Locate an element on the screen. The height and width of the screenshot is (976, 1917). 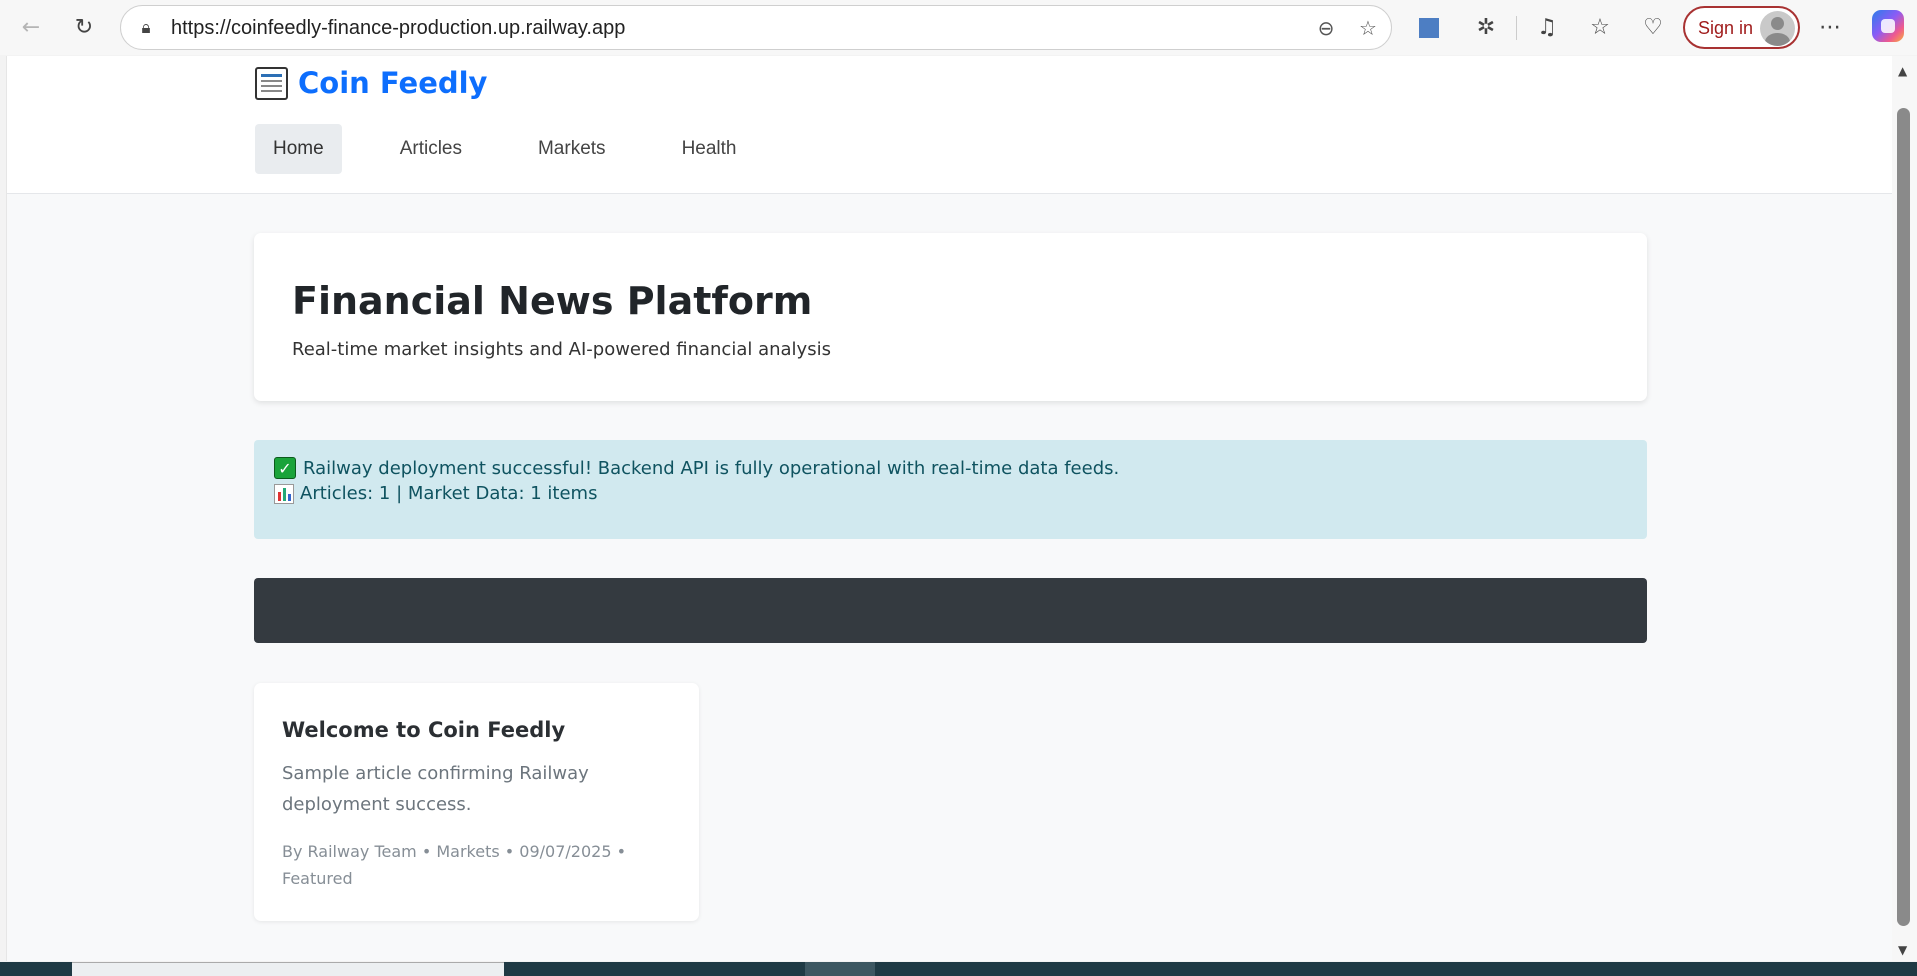
scroll-up-arrow-icon: ▲ is located at coordinates (1902, 71).